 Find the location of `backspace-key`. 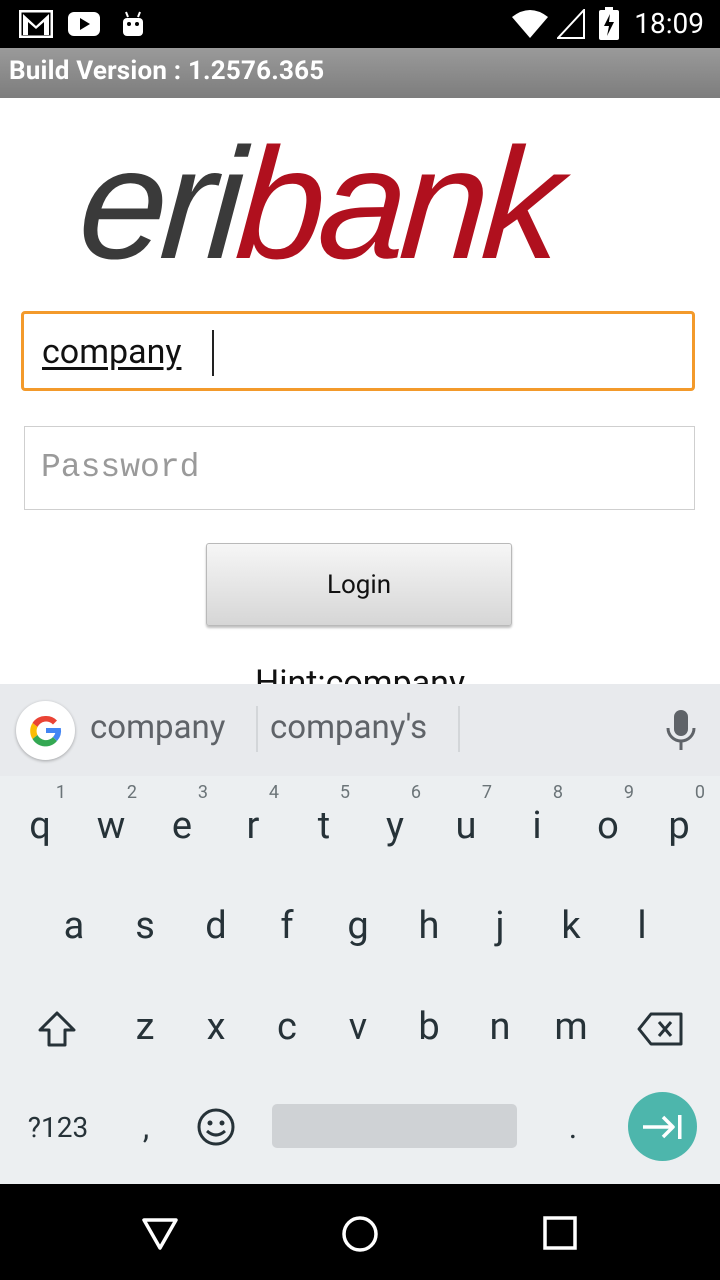

backspace-key is located at coordinates (660, 1029).